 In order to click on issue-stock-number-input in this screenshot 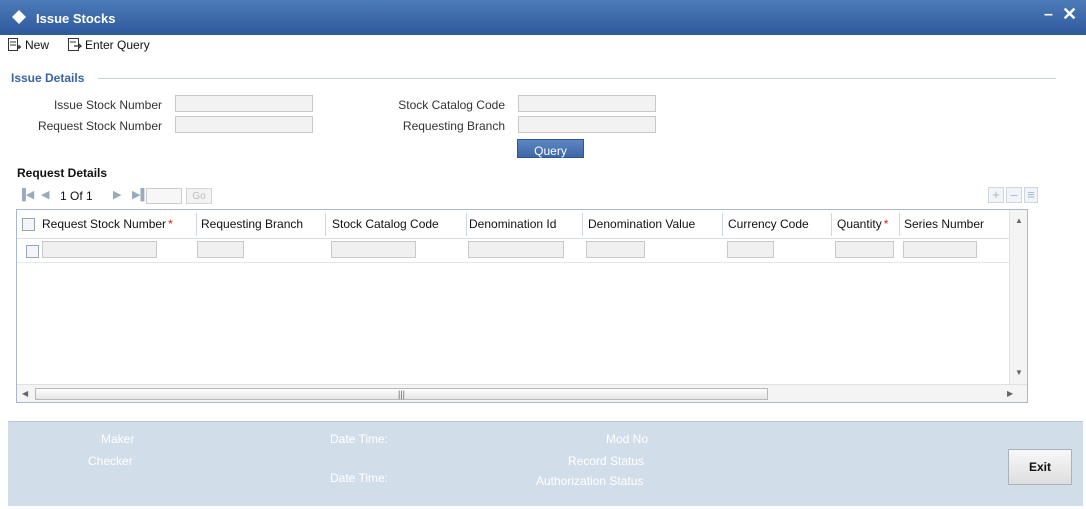, I will do `click(244, 103)`.